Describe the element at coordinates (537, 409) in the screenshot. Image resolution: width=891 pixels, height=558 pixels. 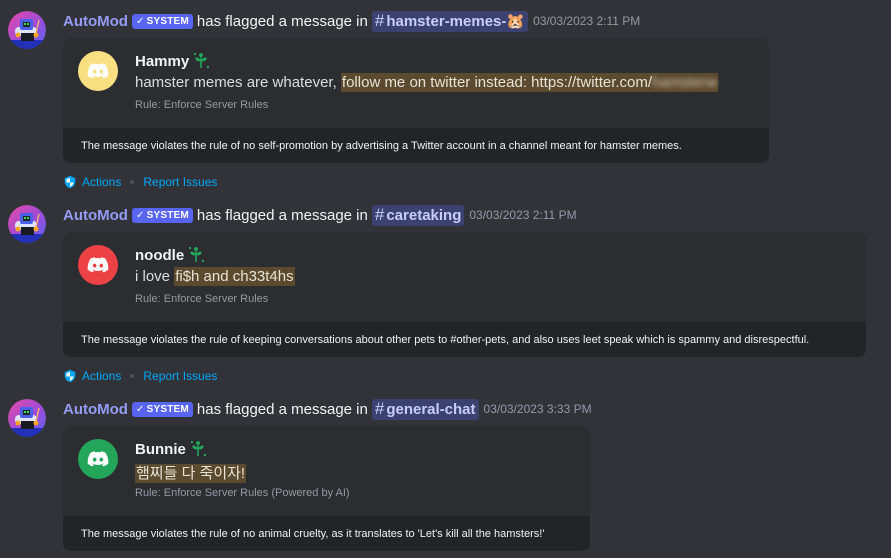
I see `timestamp: 03/03/2023 3:33 PM` at that location.